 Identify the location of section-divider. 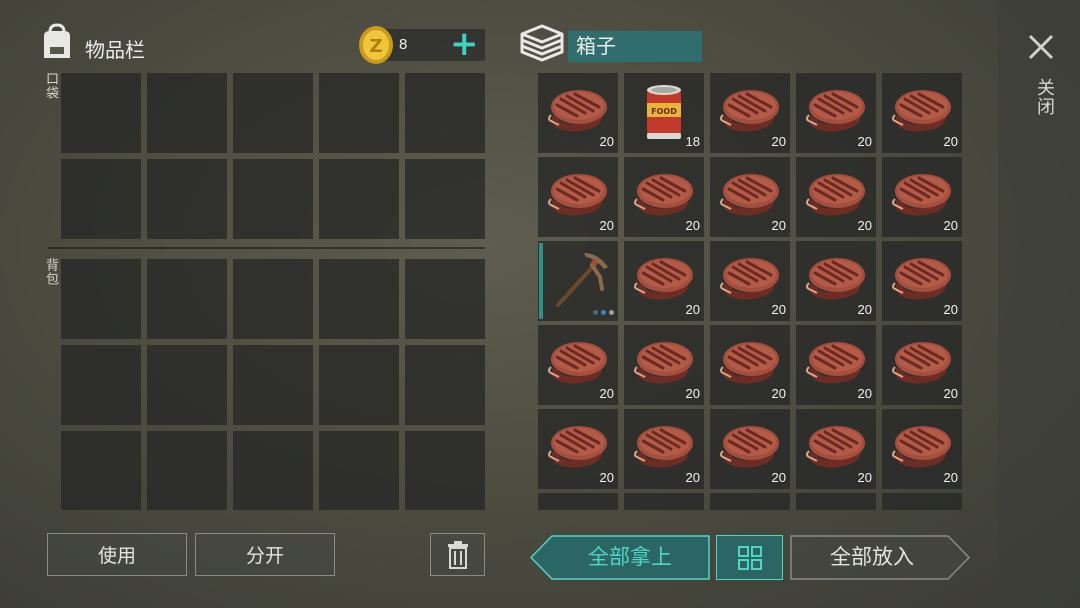
(266, 248).